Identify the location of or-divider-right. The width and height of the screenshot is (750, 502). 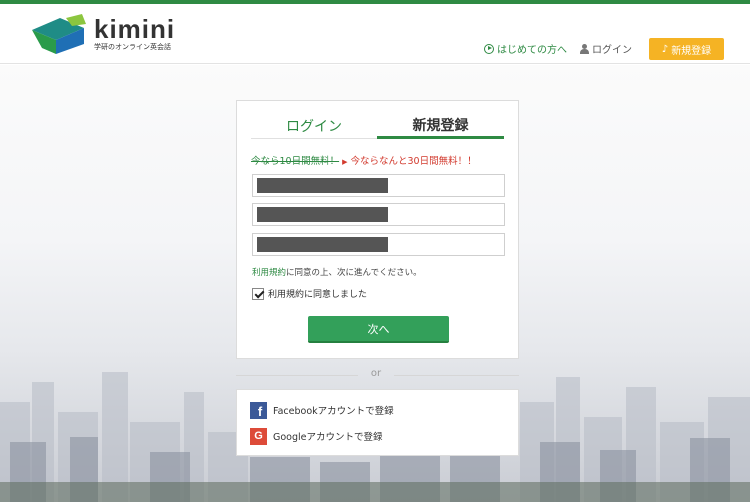
(456, 375).